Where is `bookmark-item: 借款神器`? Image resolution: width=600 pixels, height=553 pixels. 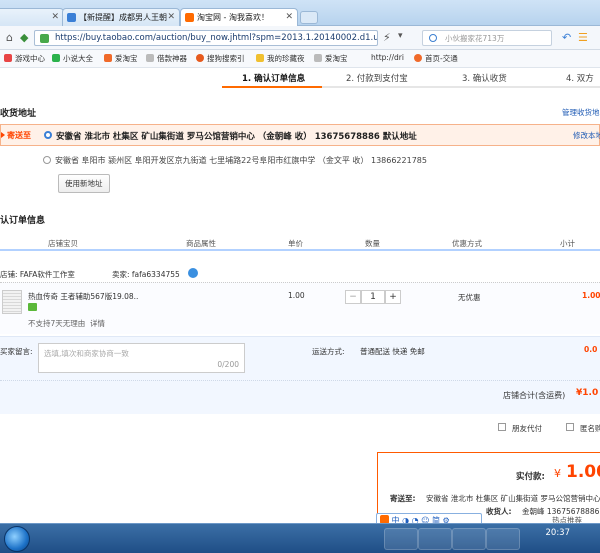
bookmark-item: 借款神器 is located at coordinates (166, 58).